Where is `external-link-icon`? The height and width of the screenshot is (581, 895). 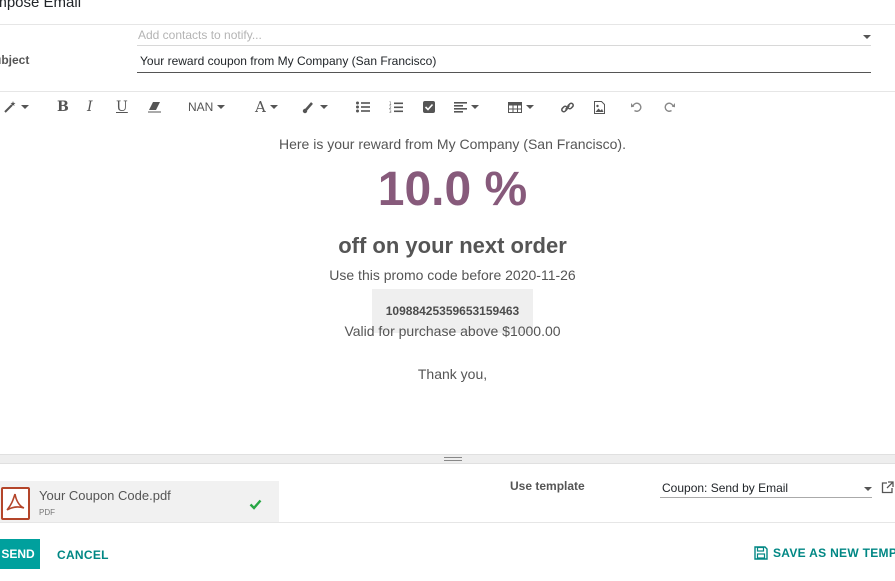 external-link-icon is located at coordinates (887, 490).